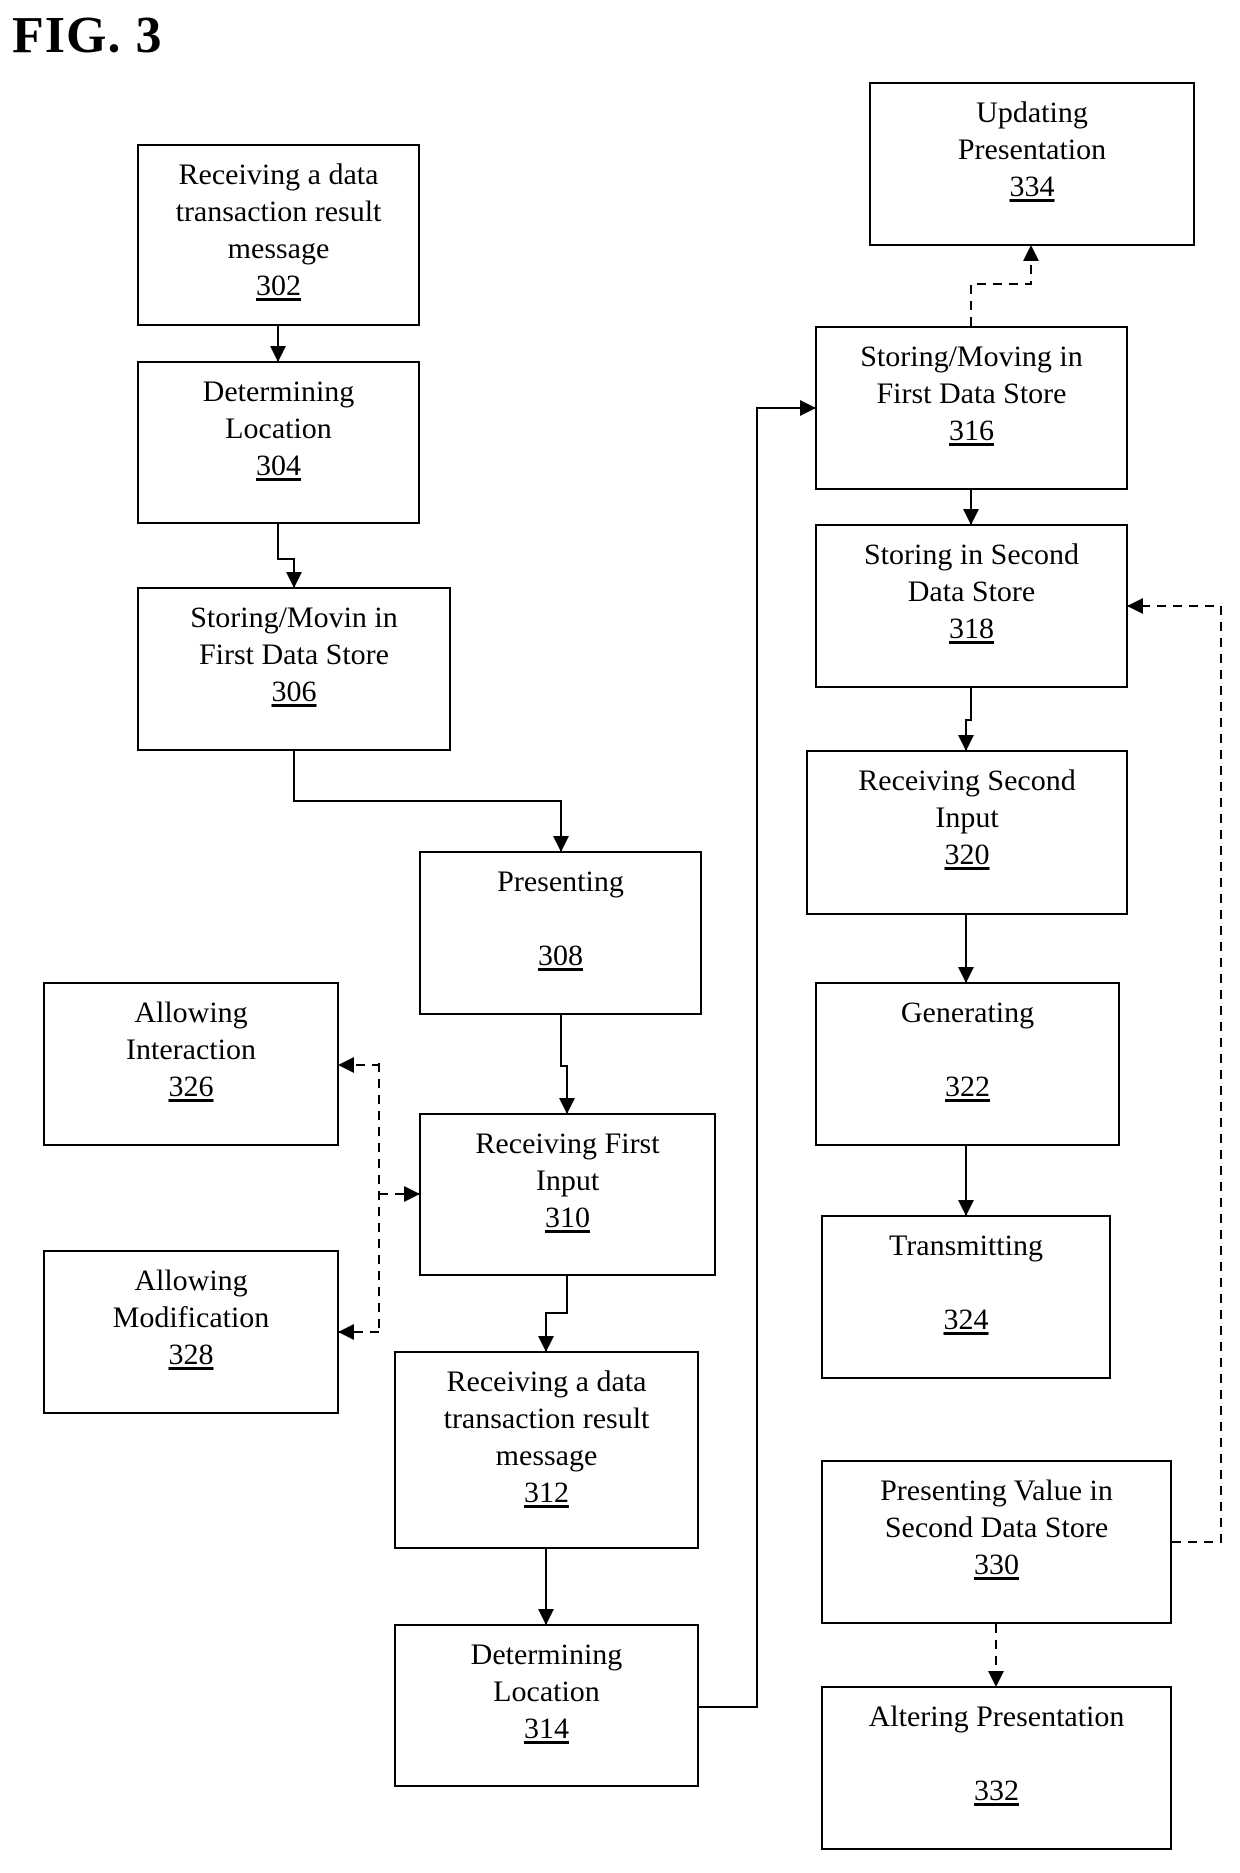  What do you see at coordinates (1032, 186) in the screenshot?
I see `step-number: 334` at bounding box center [1032, 186].